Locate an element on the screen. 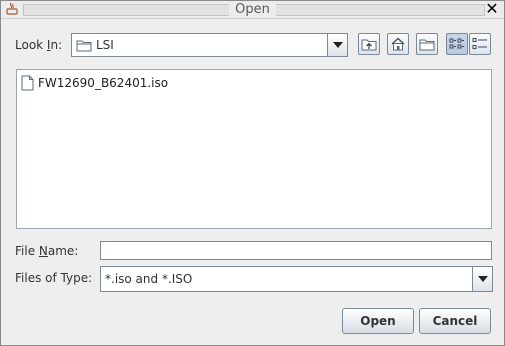 The image size is (505, 346). list-view-icon is located at coordinates (456, 43).